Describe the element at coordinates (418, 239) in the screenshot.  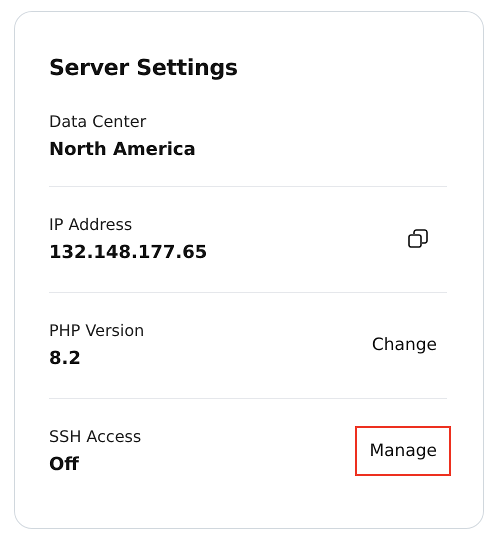
I see `copy-icon` at that location.